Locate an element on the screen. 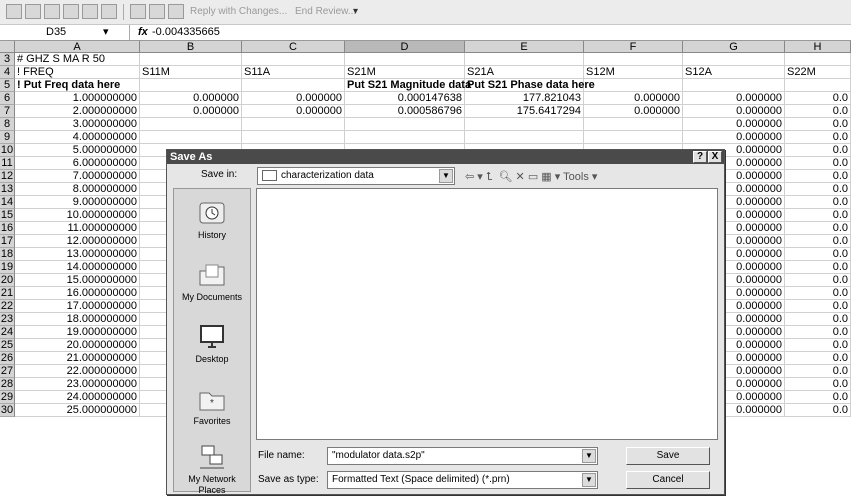 Image resolution: width=851 pixels, height=502 pixels. cell-h24: 0.0 is located at coordinates (818, 332).